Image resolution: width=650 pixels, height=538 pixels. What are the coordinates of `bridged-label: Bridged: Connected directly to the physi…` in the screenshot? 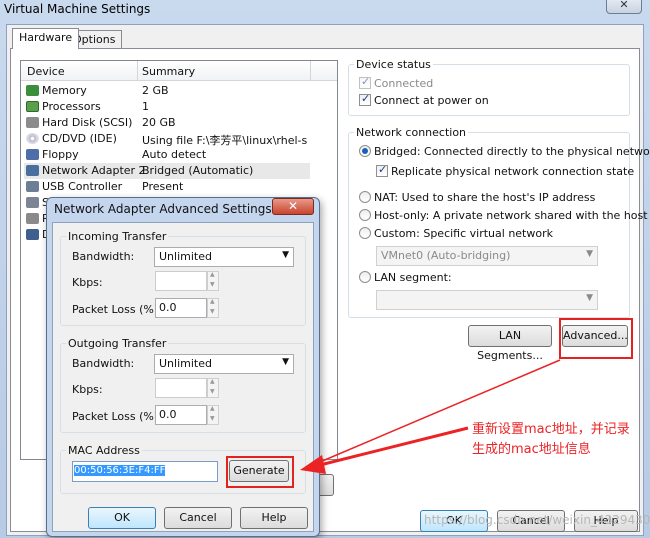 It's located at (512, 151).